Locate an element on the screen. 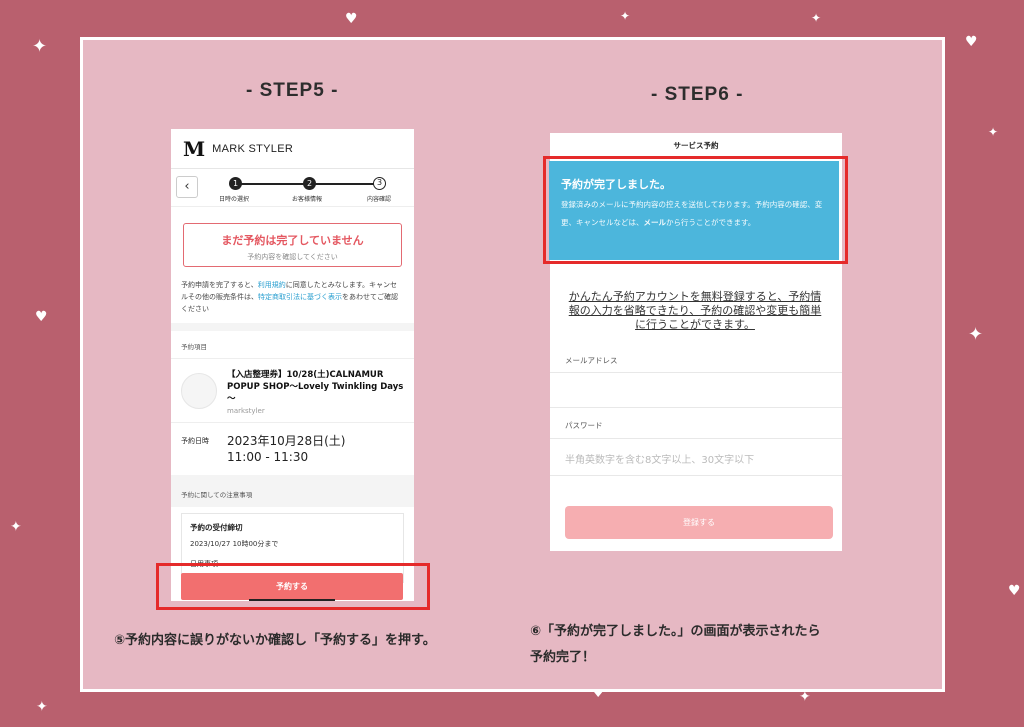  password-placeholder: 半角英数字を含む8文字以上、30文字以下 is located at coordinates (660, 460).